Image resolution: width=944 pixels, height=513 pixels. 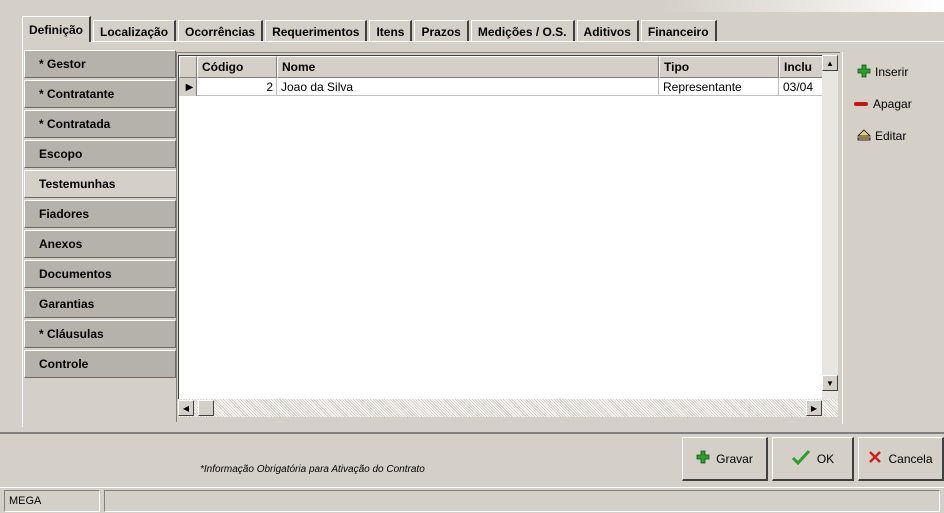 What do you see at coordinates (100, 94) in the screenshot?
I see `sidebar-item-contratante: * Contratante` at bounding box center [100, 94].